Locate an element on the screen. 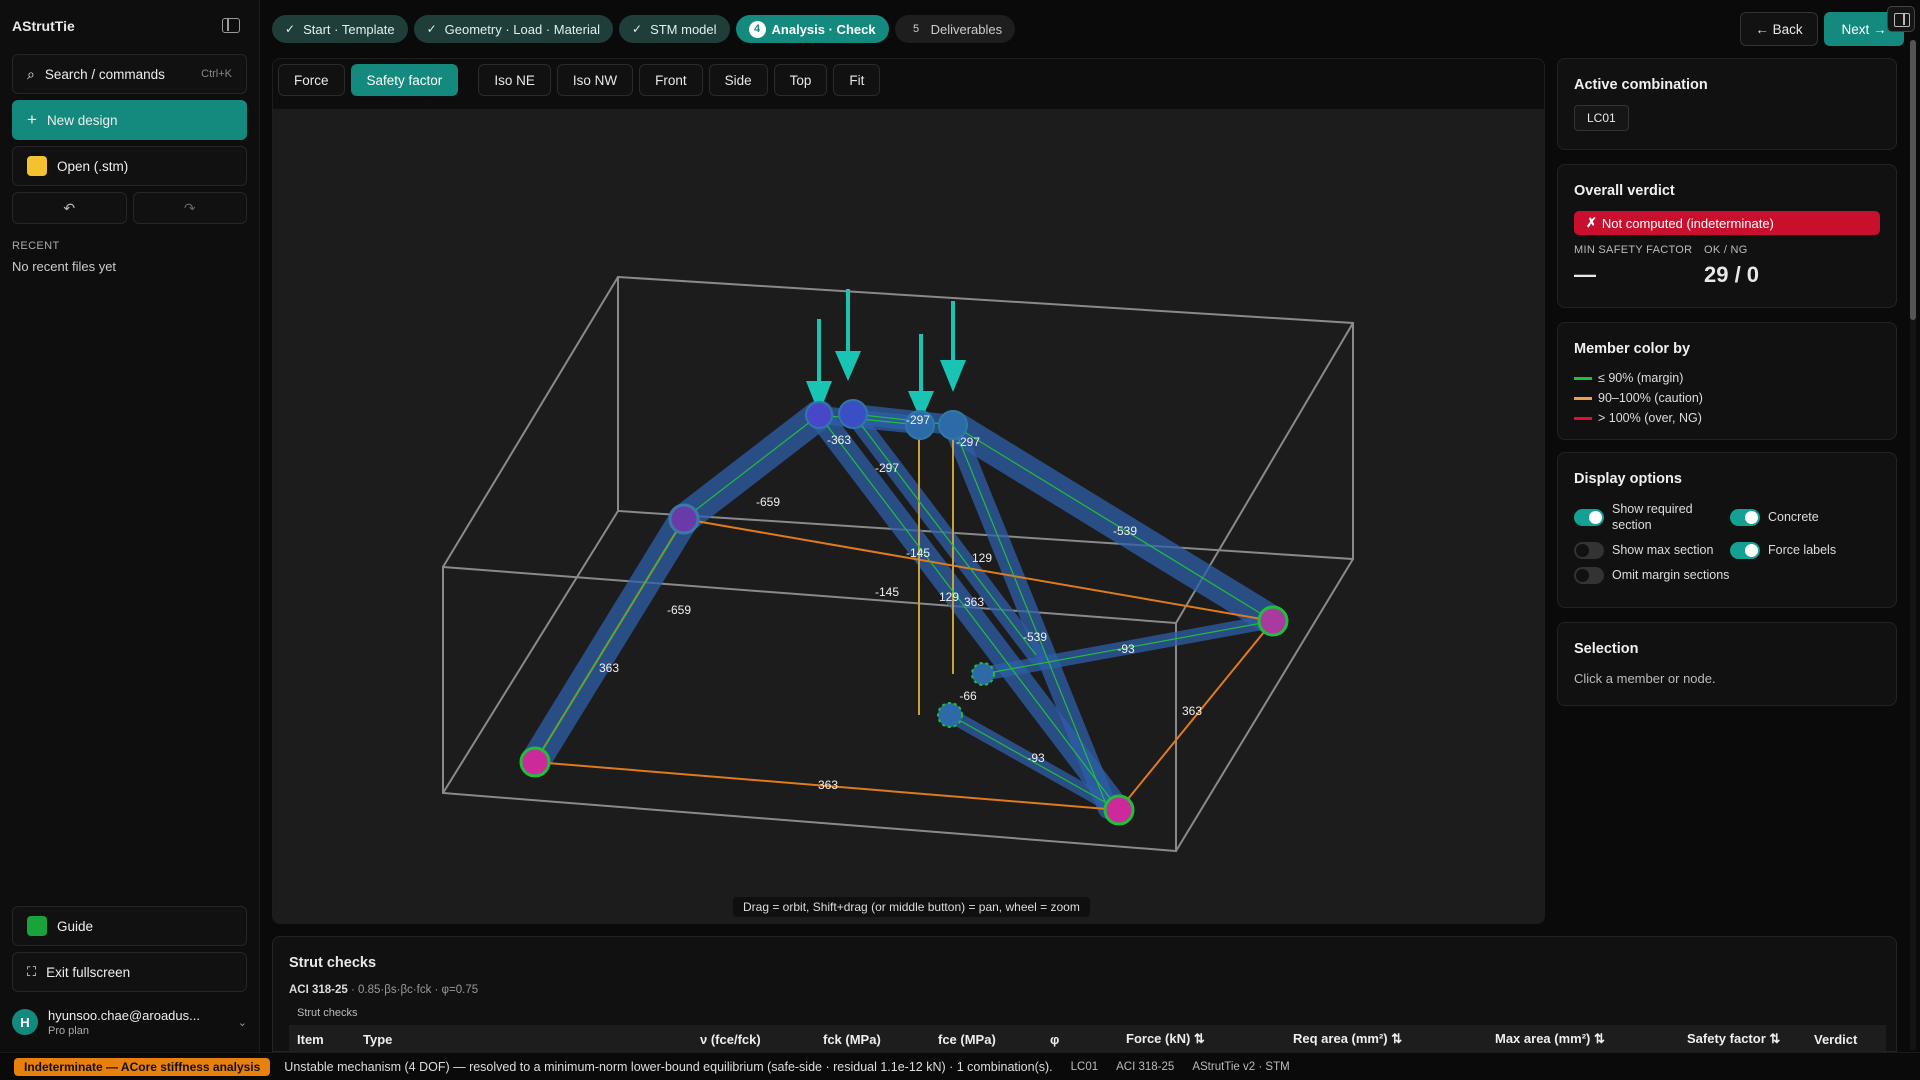  col-verdict: Verdict is located at coordinates (1835, 1039).